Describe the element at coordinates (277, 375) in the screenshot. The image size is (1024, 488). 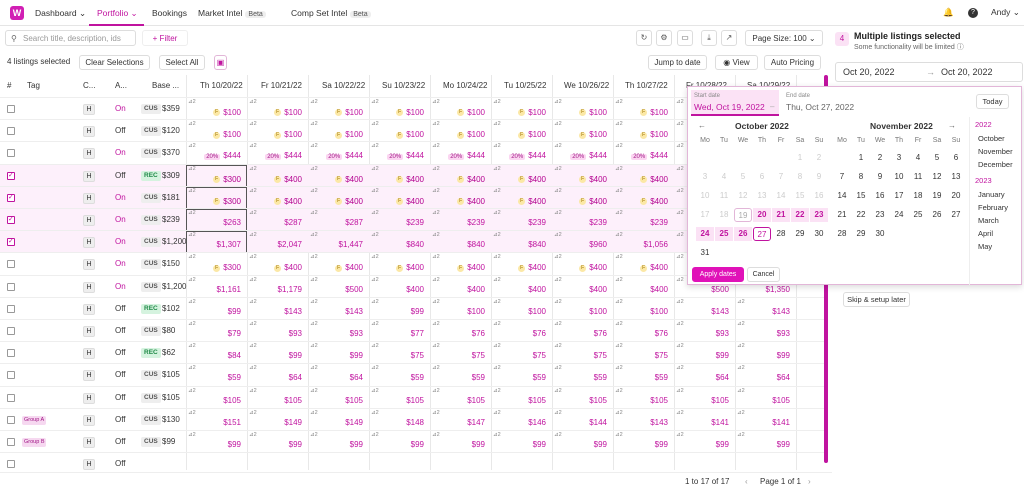
I see `price-cell: ⊿2 $64` at that location.